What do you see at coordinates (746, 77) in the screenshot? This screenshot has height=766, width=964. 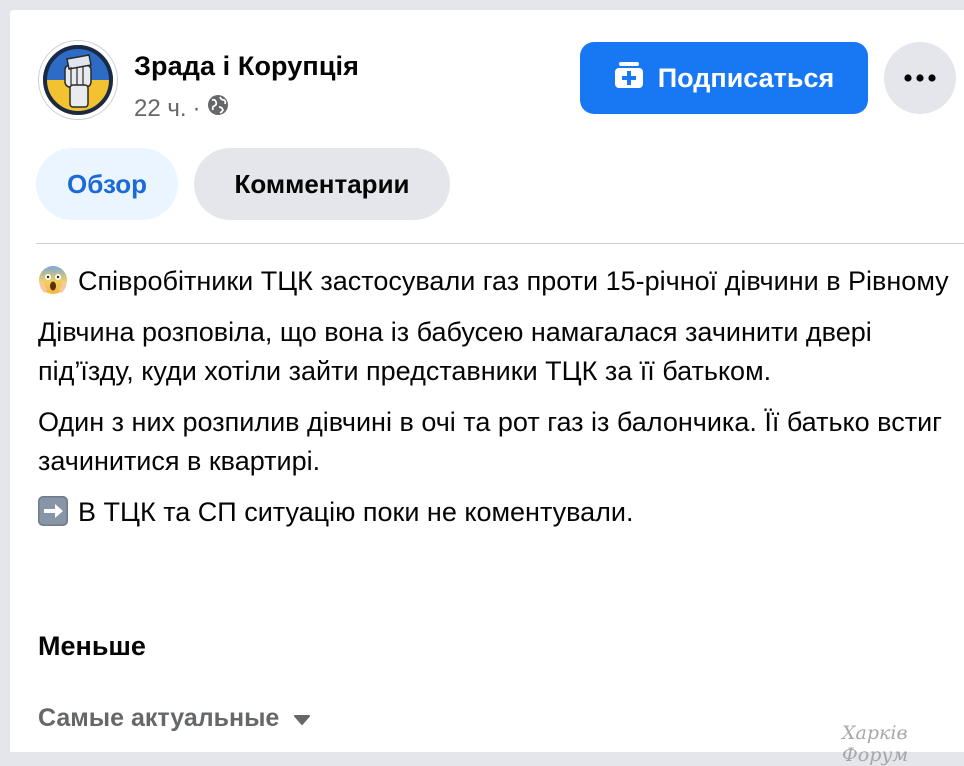 I see `subscribe-label: Подписаться` at bounding box center [746, 77].